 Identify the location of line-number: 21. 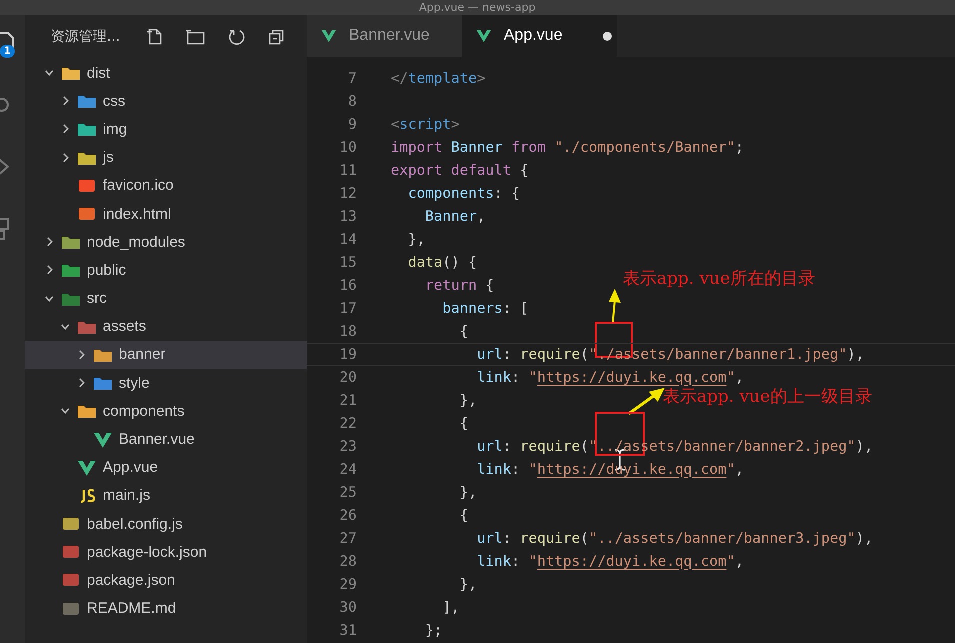
(347, 400).